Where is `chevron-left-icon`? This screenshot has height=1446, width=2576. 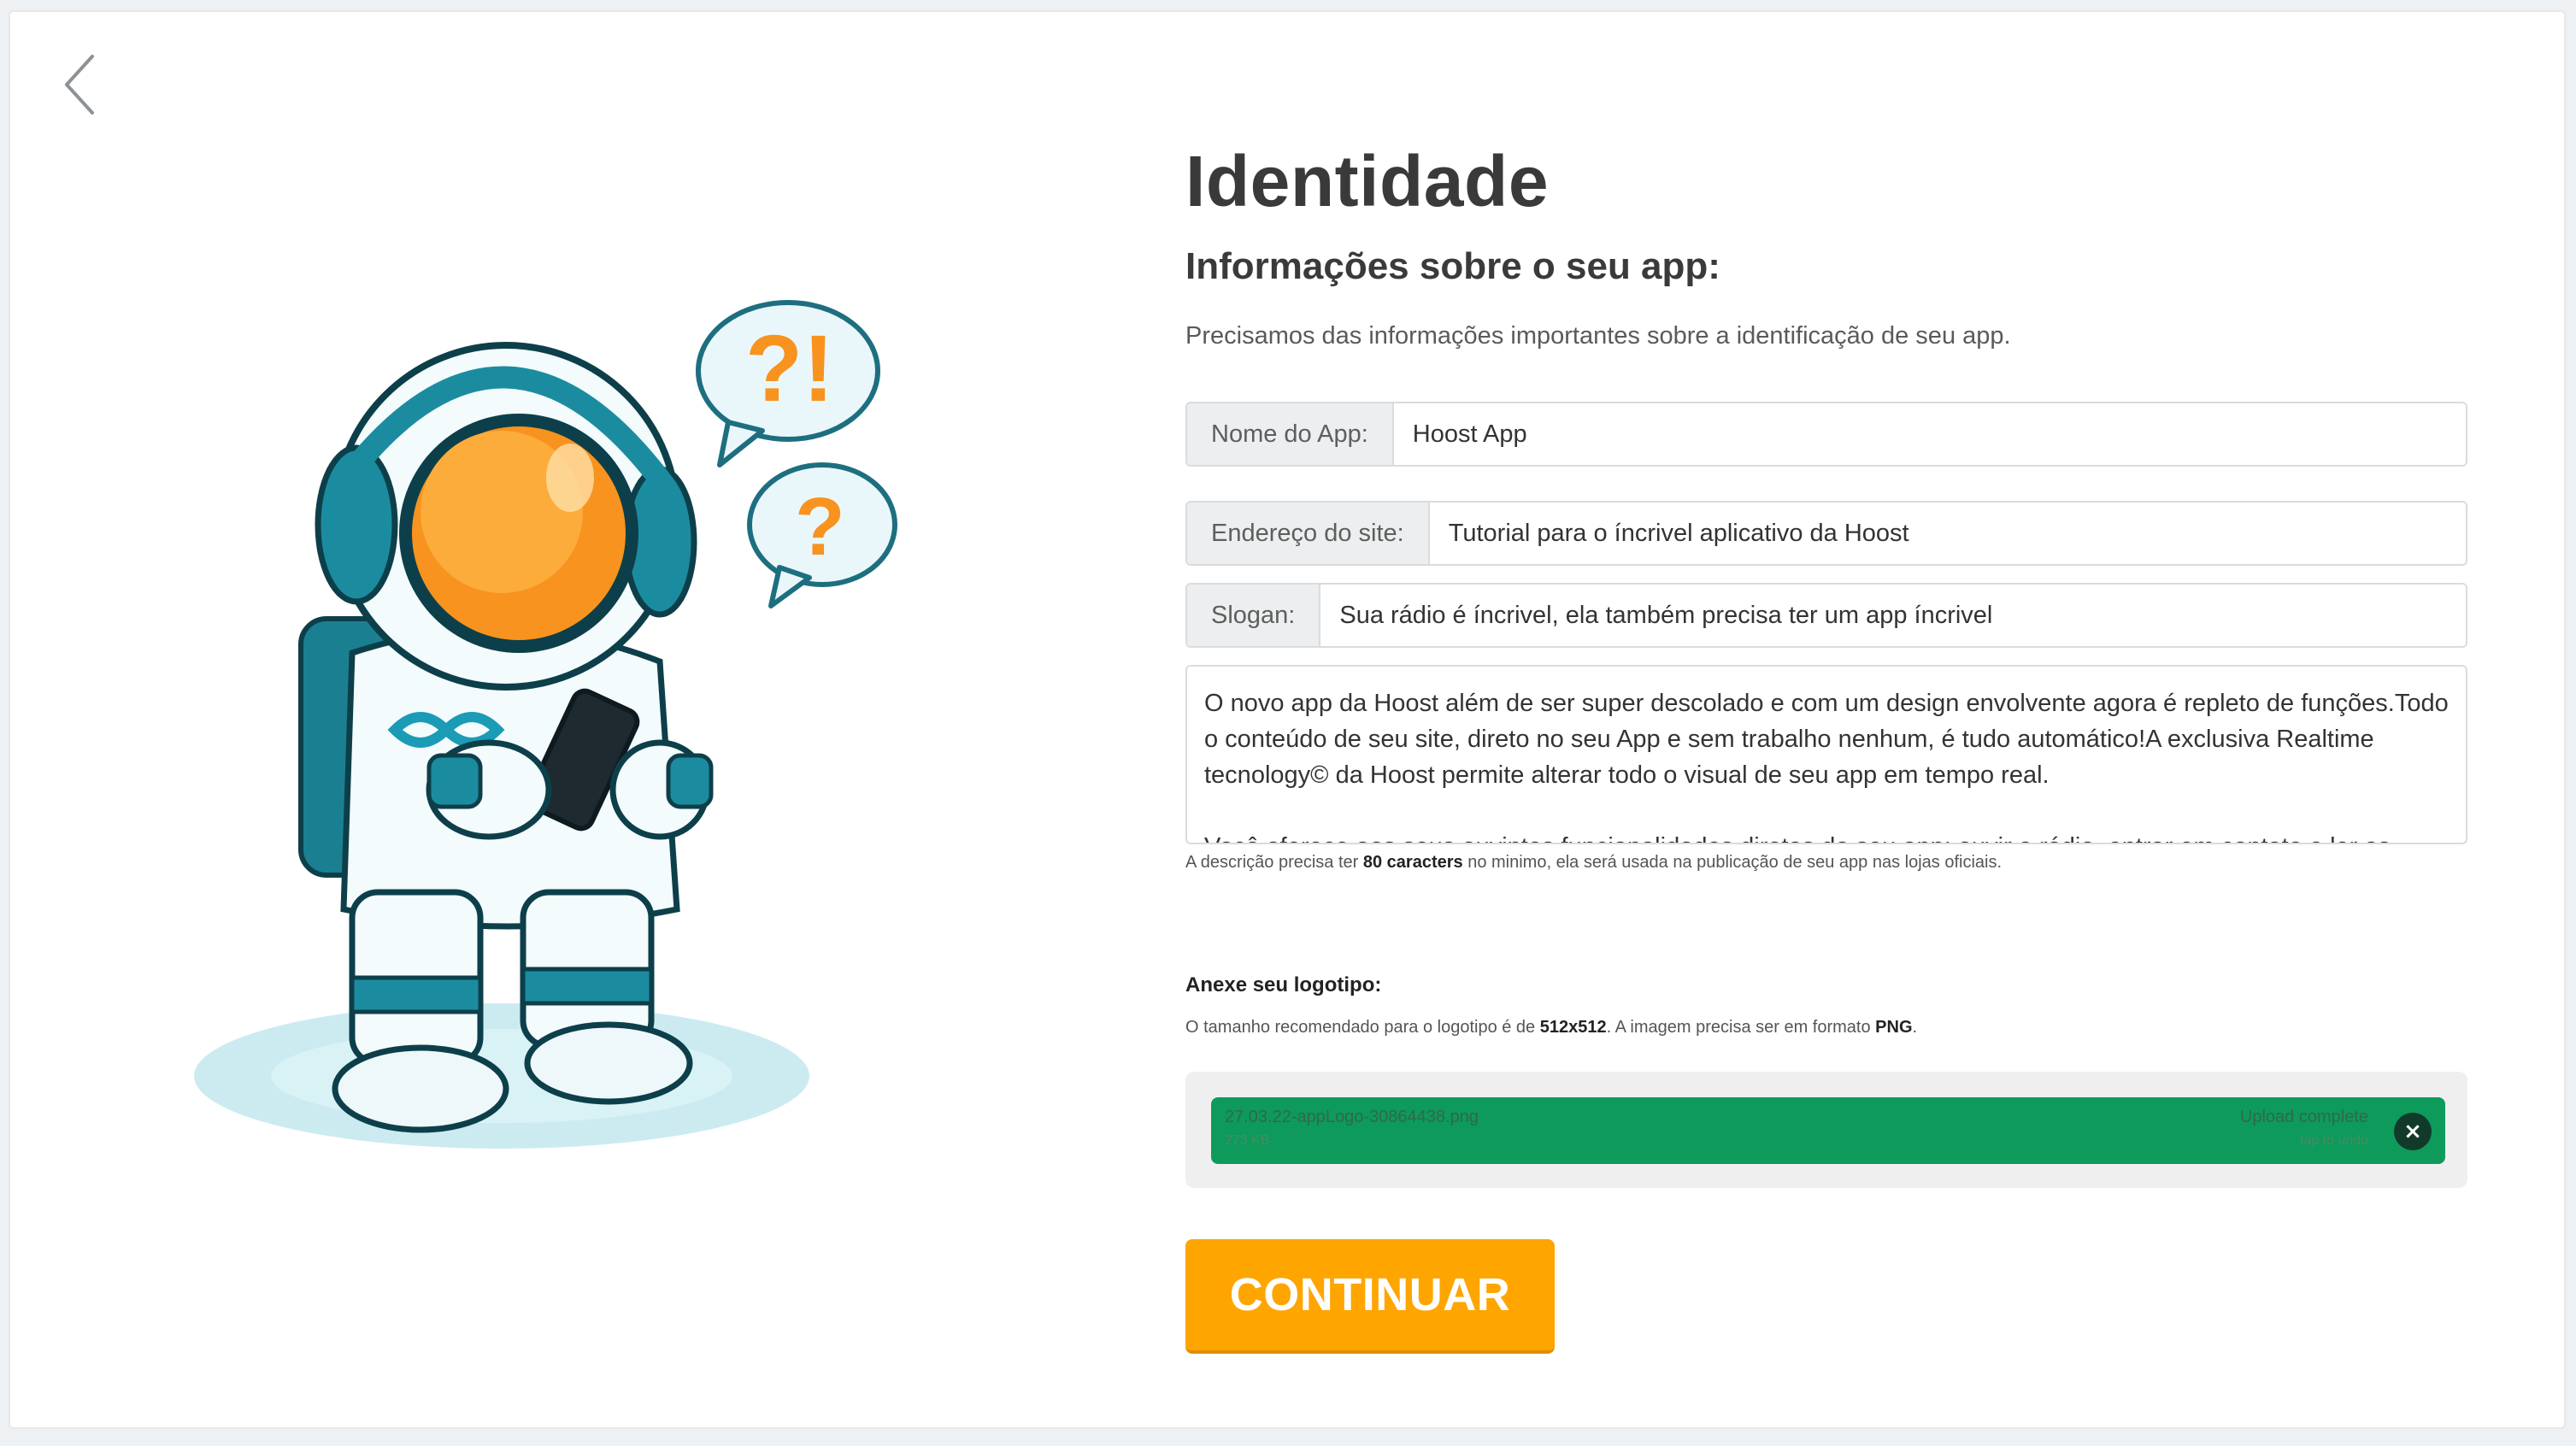 chevron-left-icon is located at coordinates (79, 85).